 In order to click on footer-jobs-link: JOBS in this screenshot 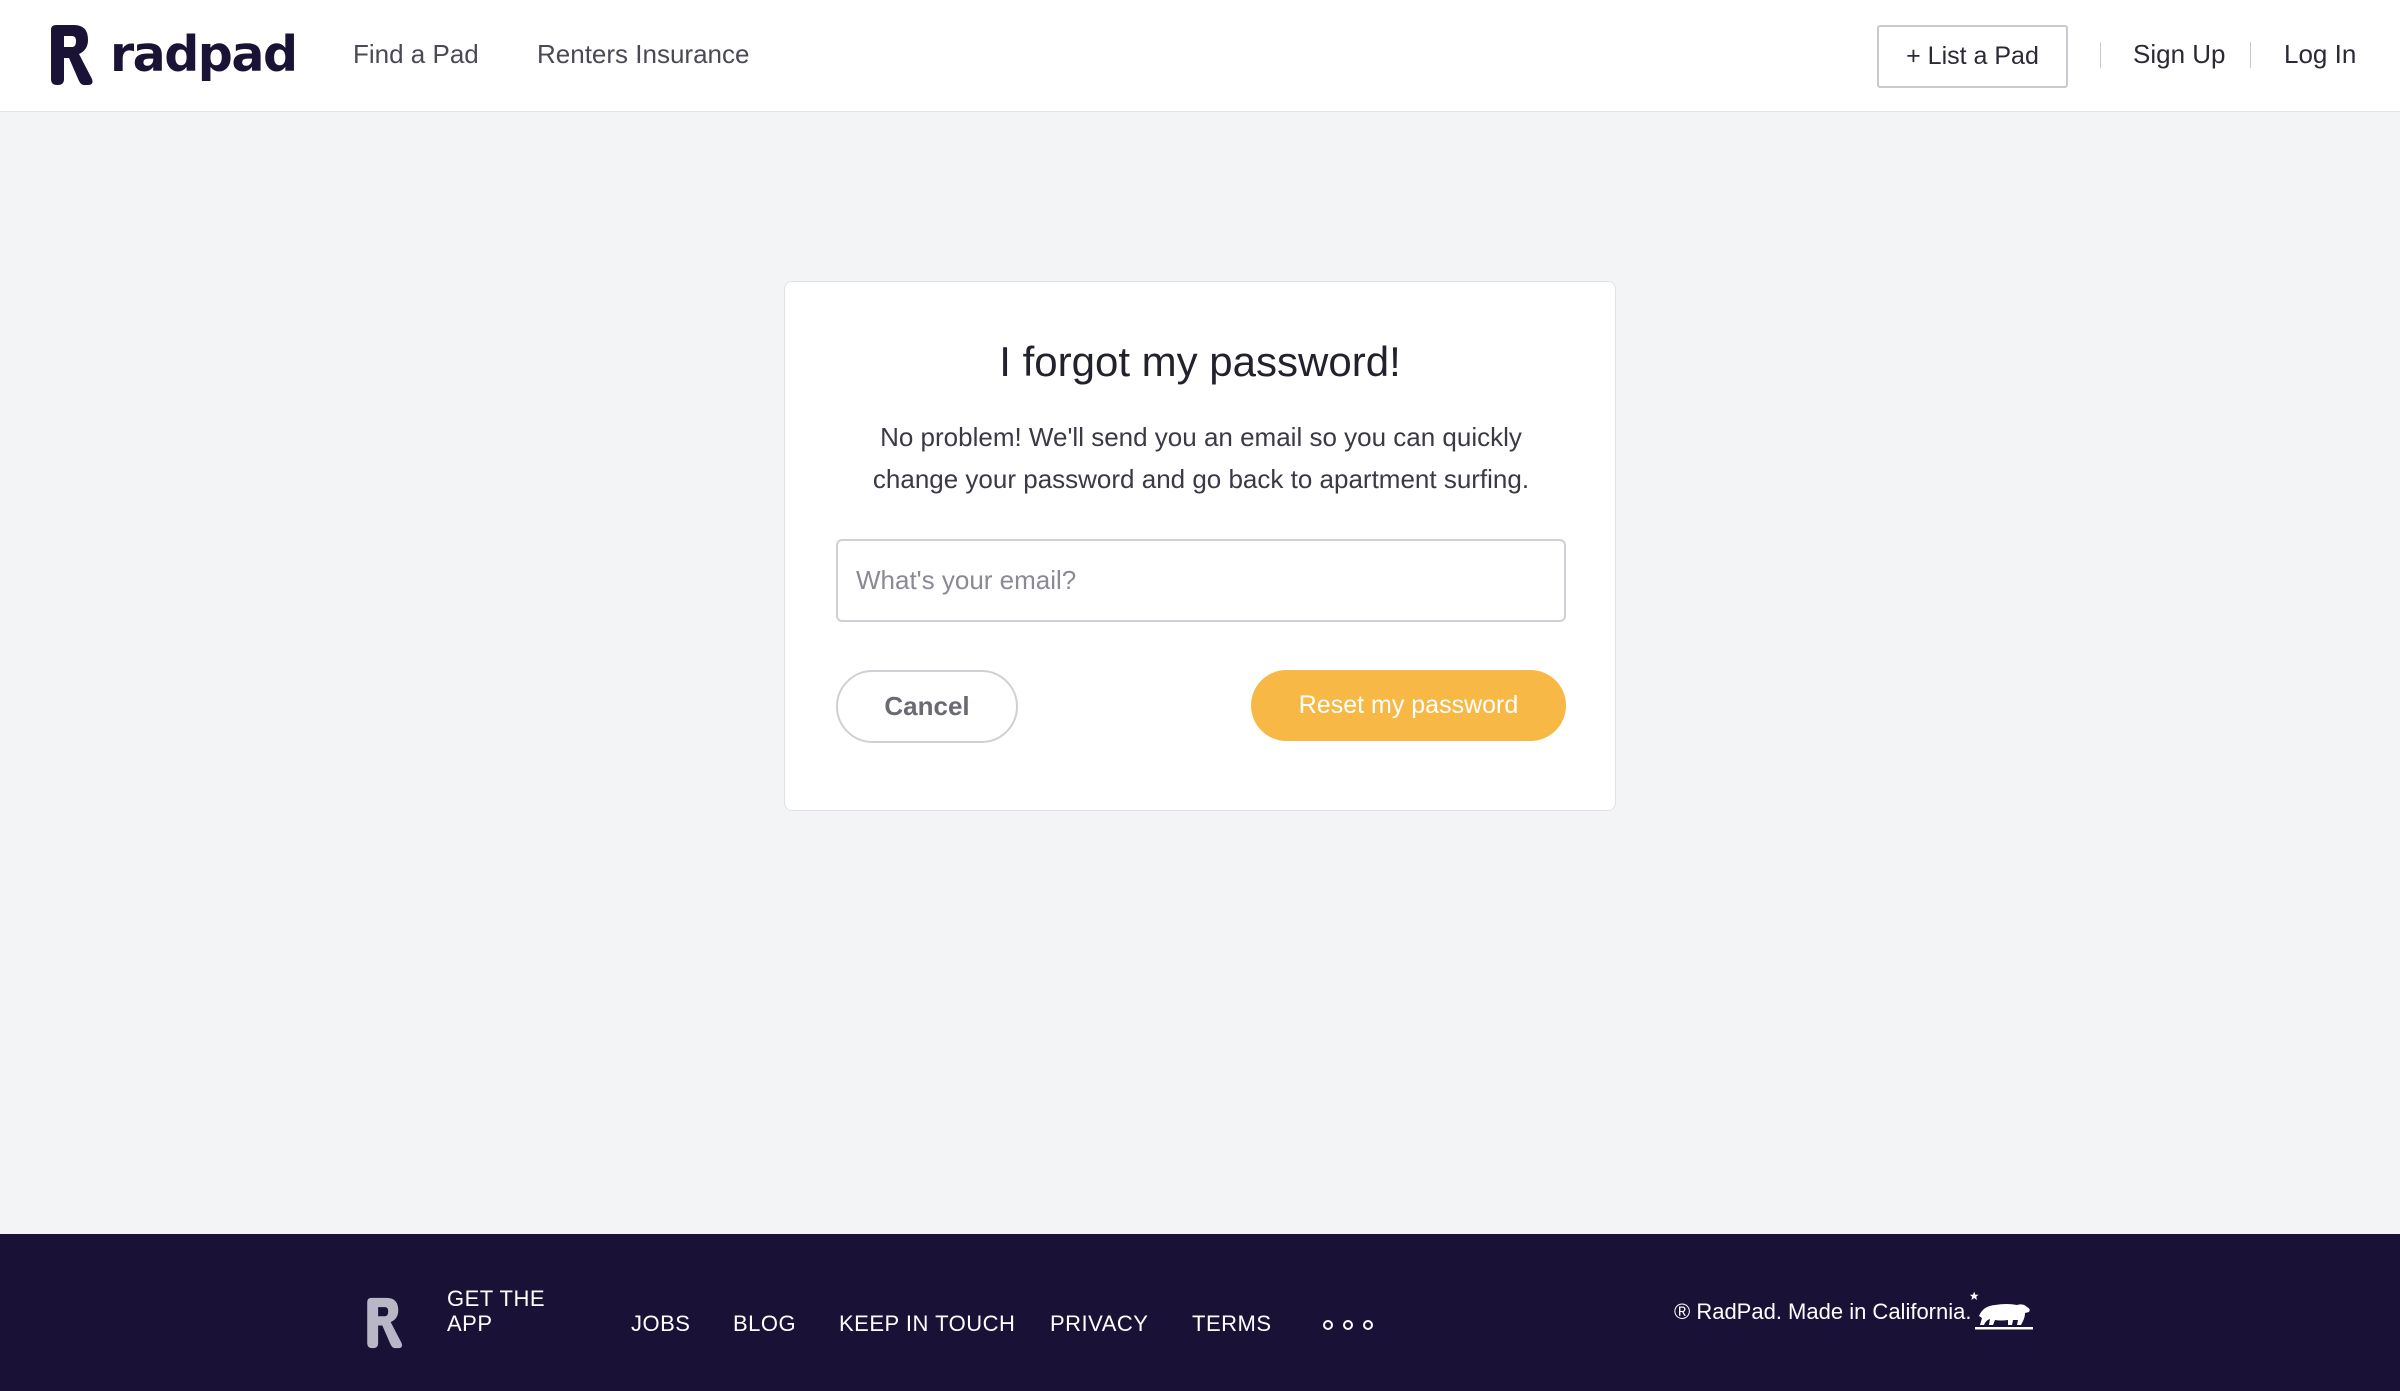, I will do `click(660, 1324)`.